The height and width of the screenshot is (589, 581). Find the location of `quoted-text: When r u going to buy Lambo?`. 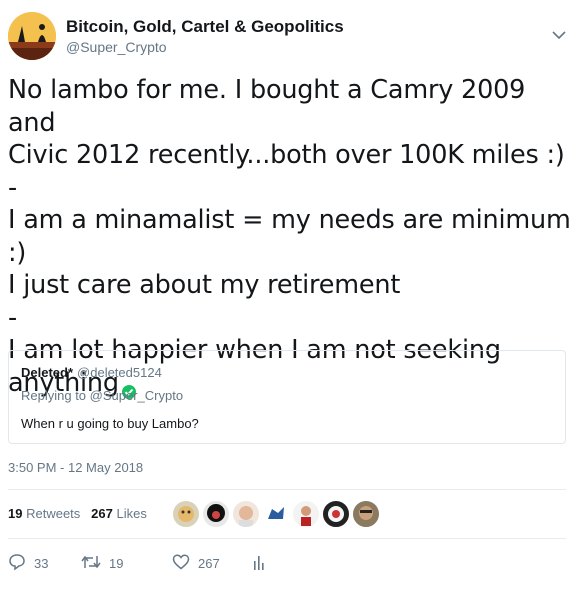

quoted-text: When r u going to buy Lambo? is located at coordinates (110, 423).